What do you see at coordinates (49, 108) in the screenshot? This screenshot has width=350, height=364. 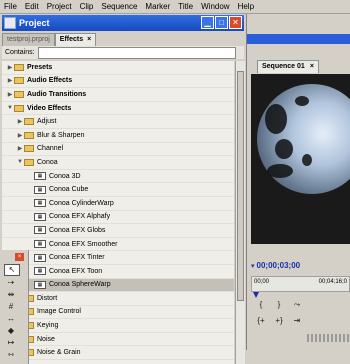 I see `tree-item-label: Video Effects` at bounding box center [49, 108].